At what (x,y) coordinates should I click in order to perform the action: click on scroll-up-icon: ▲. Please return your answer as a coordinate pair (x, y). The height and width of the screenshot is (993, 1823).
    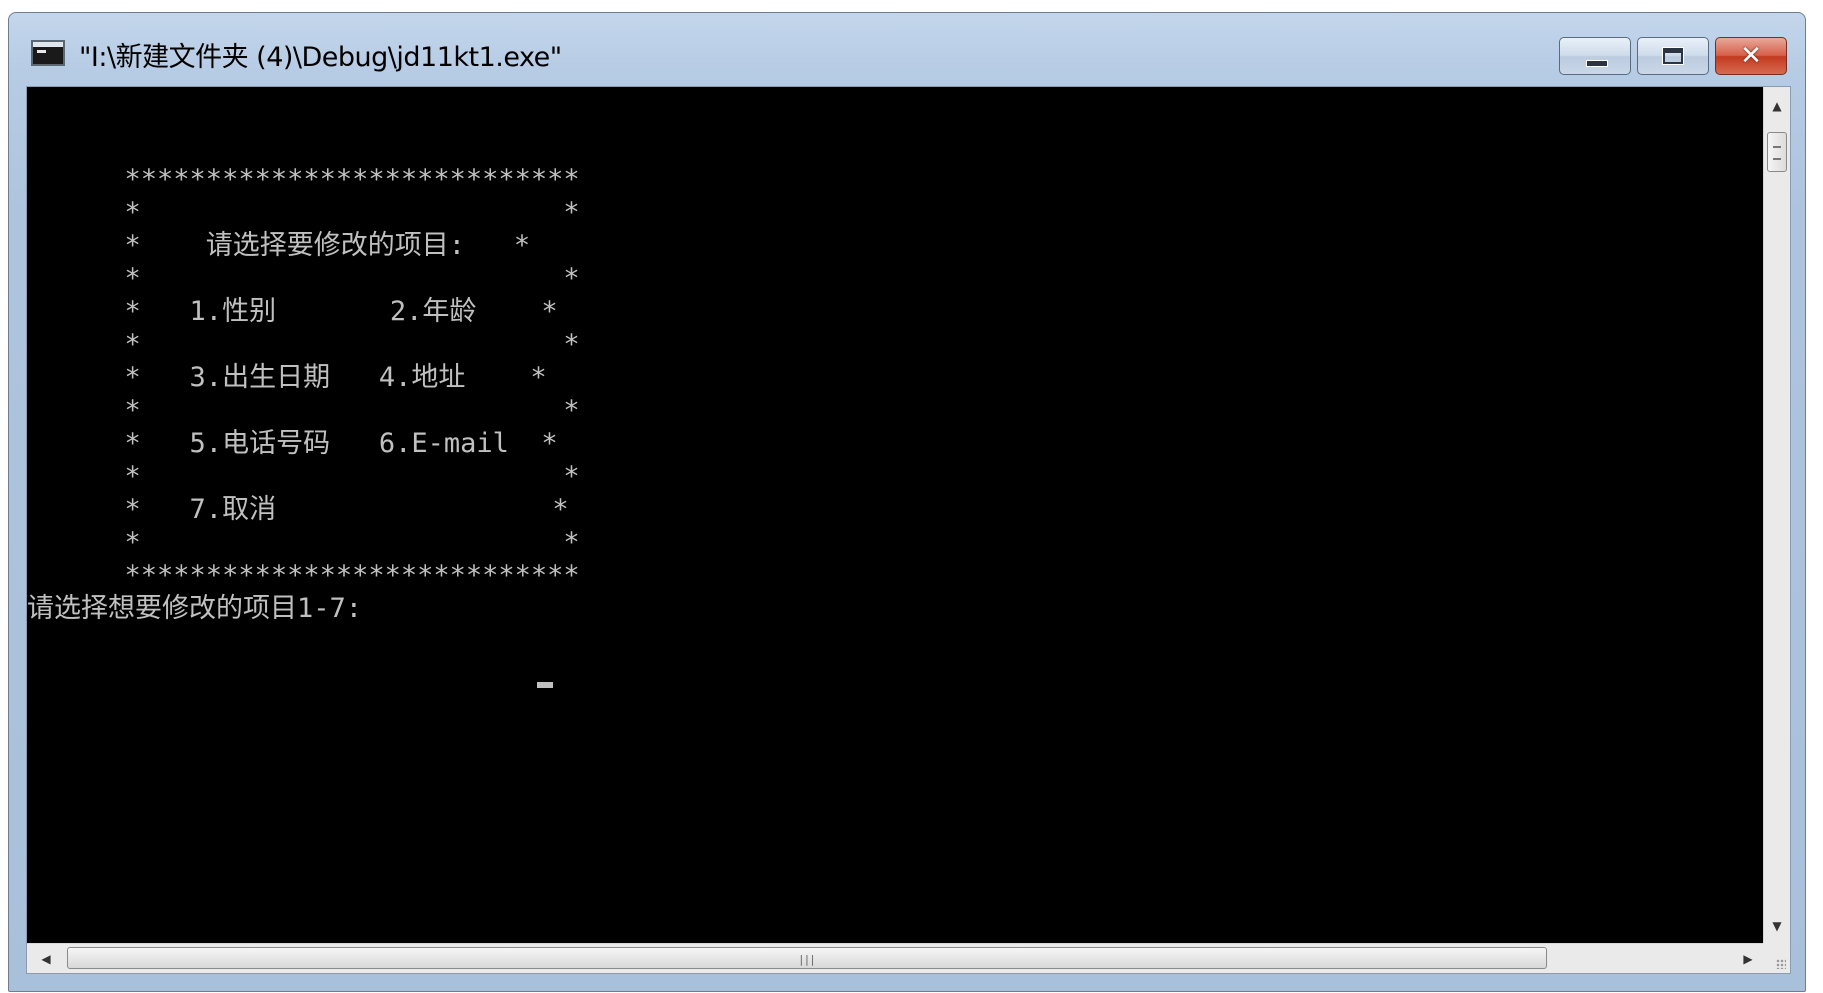
    Looking at the image, I should click on (1777, 106).